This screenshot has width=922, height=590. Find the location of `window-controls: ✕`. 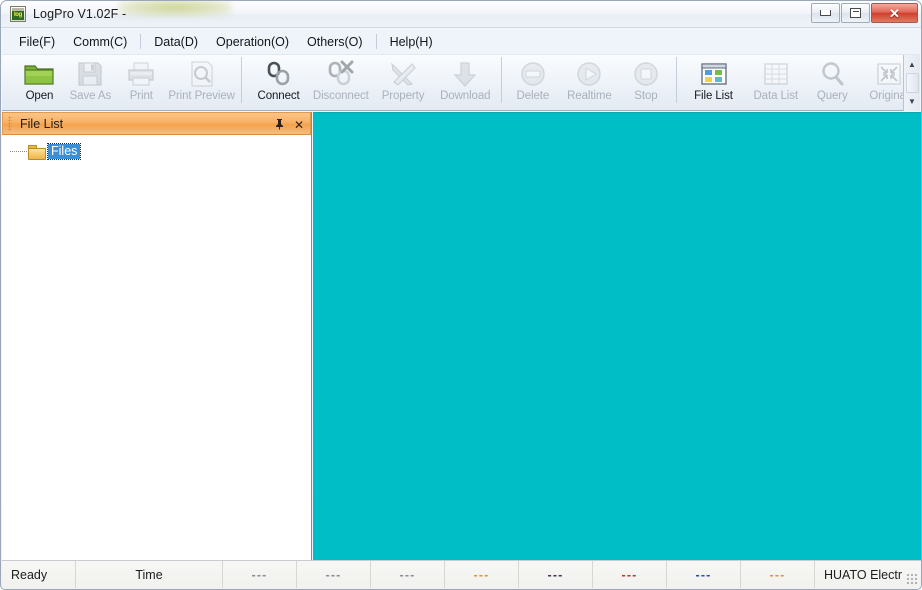

window-controls: ✕ is located at coordinates (864, 13).